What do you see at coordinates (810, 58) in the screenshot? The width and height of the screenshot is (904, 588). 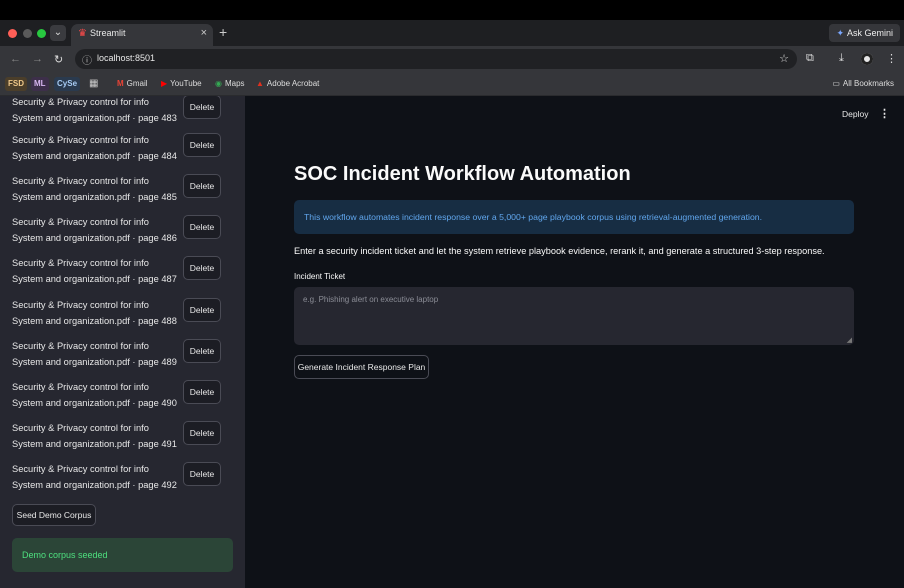 I see `extensions-icon: ⧉` at bounding box center [810, 58].